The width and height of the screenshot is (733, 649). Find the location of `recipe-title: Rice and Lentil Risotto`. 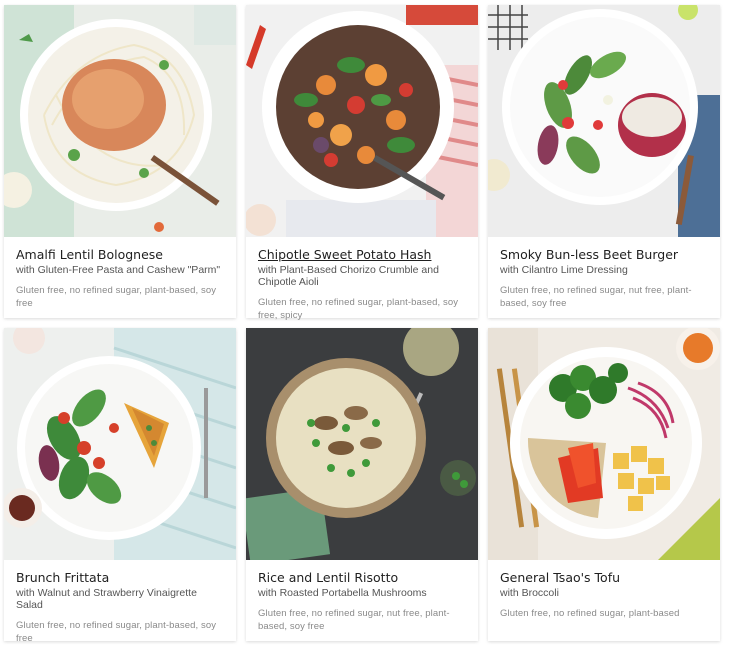

recipe-title: Rice and Lentil Risotto is located at coordinates (362, 577).